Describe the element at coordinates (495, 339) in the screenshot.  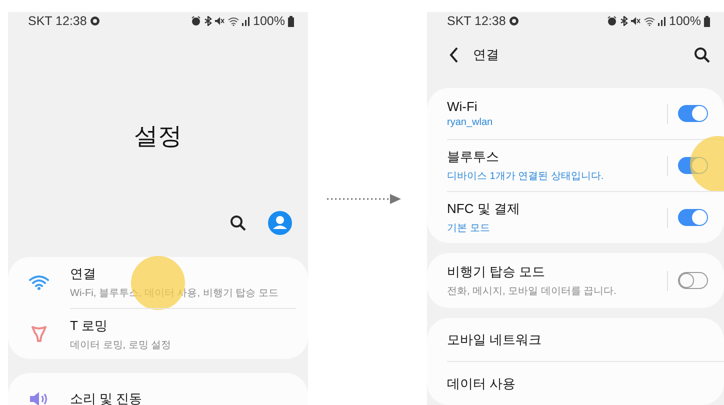
I see `item-title: 모바일 네트워크` at that location.